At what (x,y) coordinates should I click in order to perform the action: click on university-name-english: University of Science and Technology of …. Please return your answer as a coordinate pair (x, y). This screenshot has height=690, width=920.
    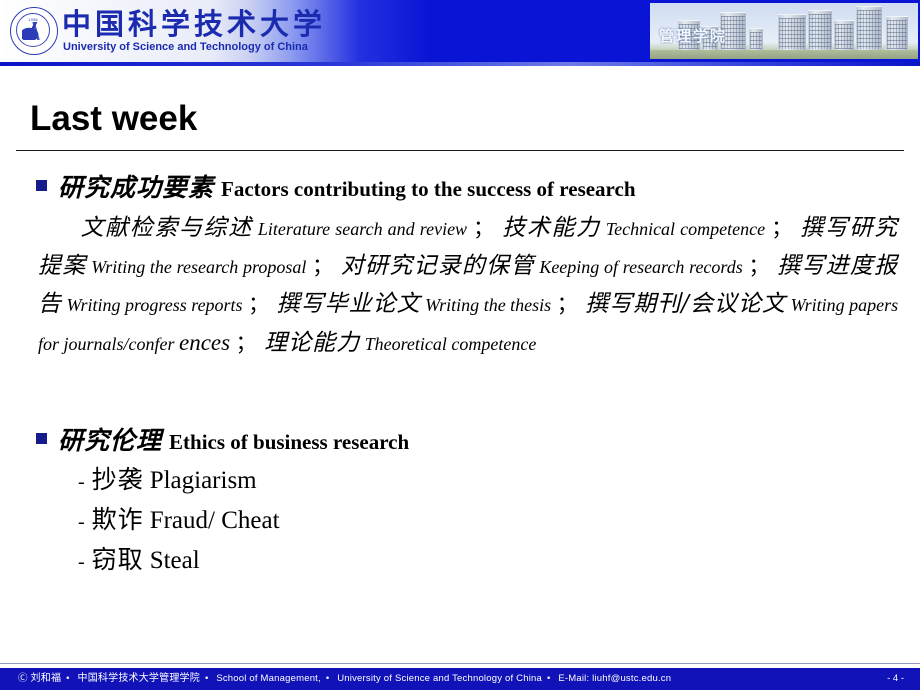
    Looking at the image, I should click on (185, 47).